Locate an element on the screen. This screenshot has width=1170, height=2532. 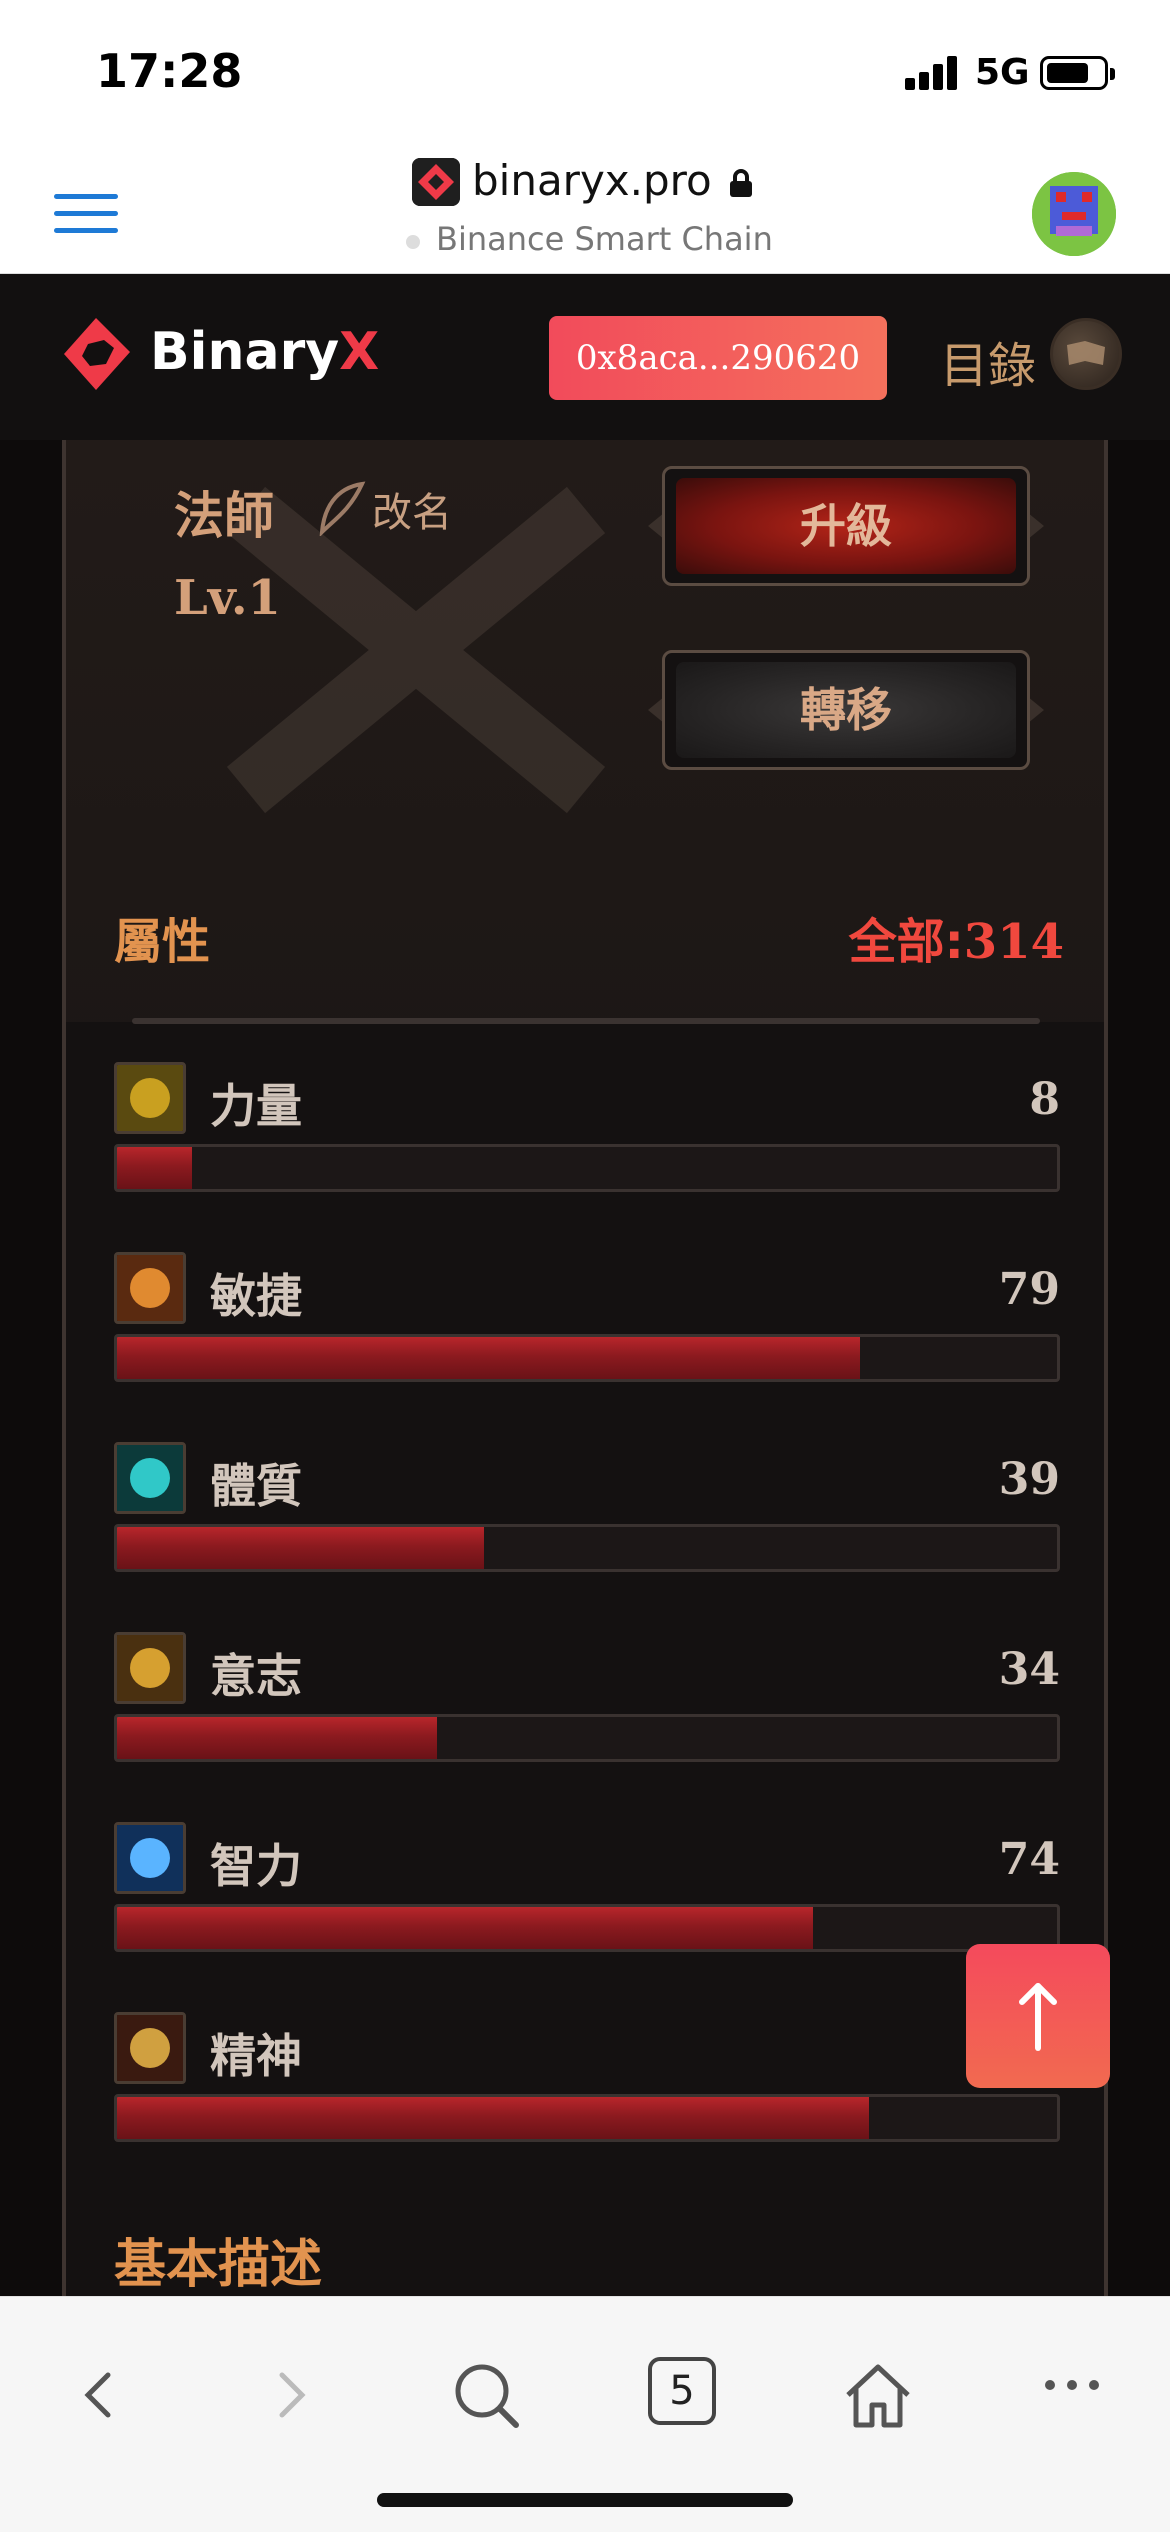
search-icon is located at coordinates (486, 2395).